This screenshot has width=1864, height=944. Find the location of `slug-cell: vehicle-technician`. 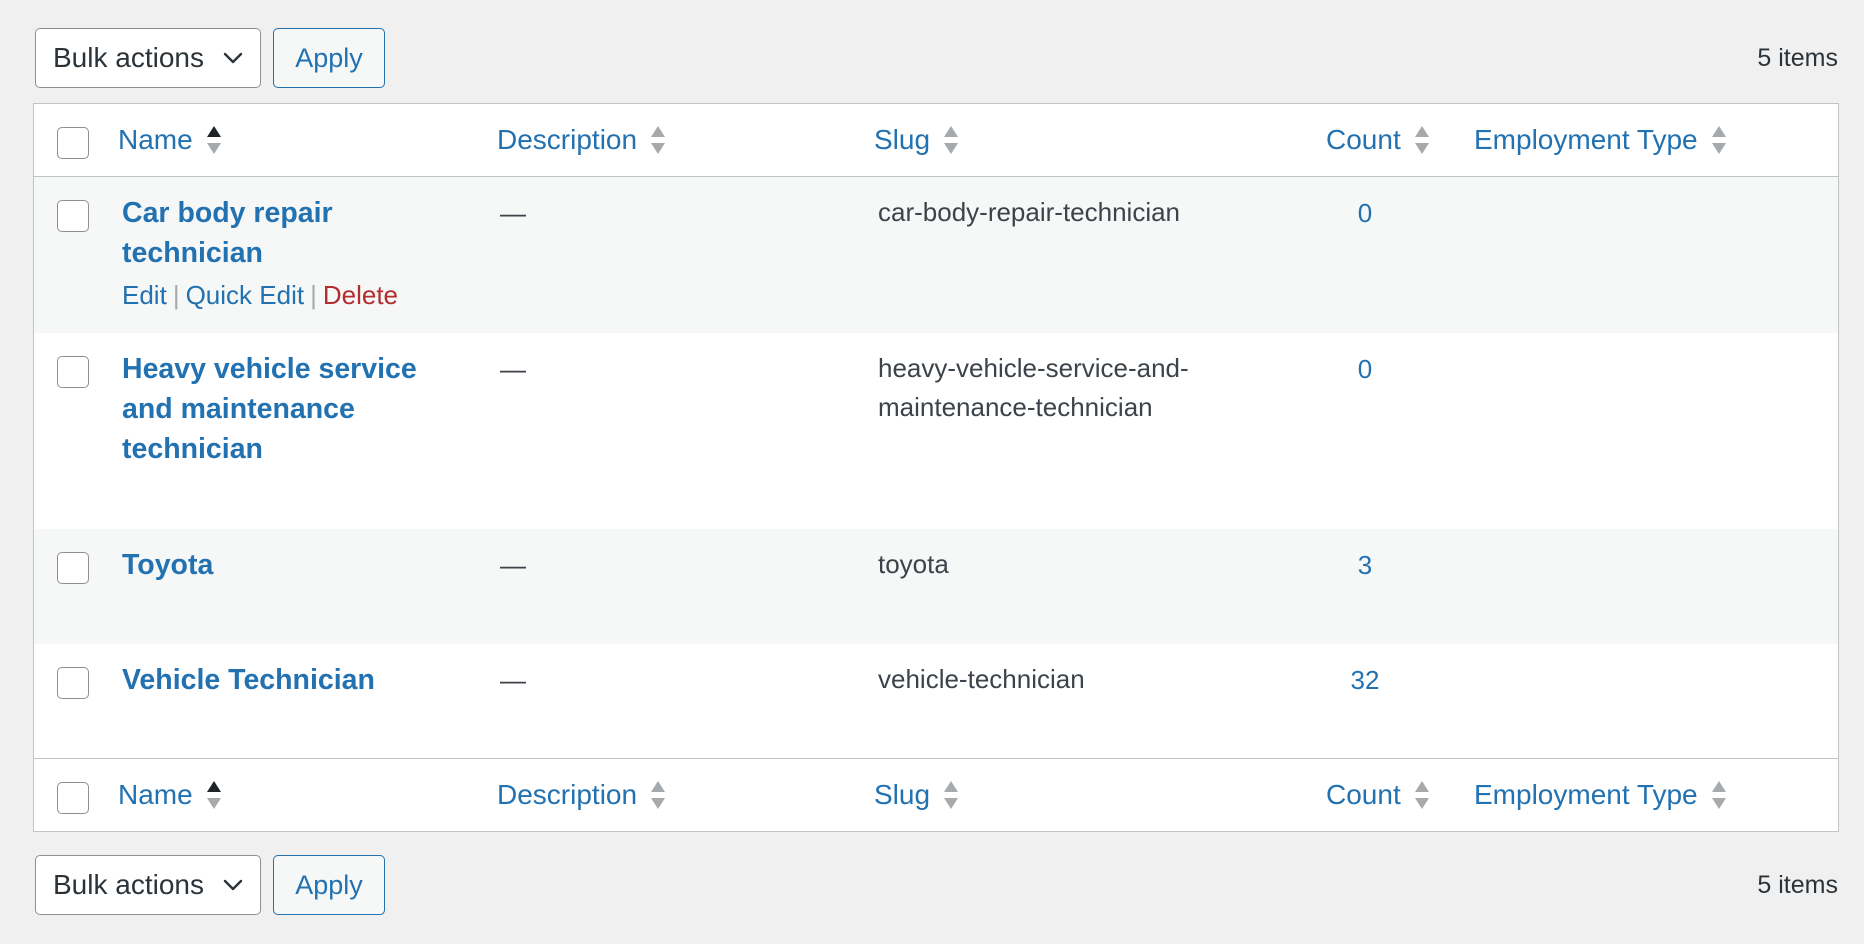

slug-cell: vehicle-technician is located at coordinates (981, 679).